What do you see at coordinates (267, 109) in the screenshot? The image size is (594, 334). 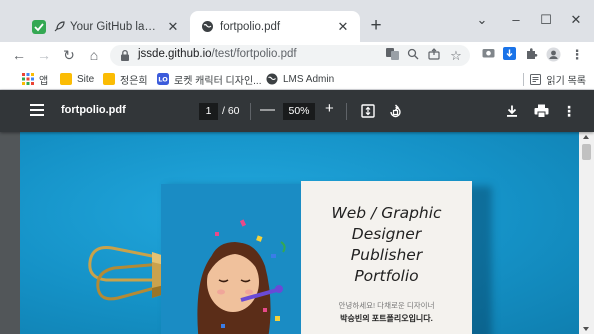 I see `zoom-out-button: —` at bounding box center [267, 109].